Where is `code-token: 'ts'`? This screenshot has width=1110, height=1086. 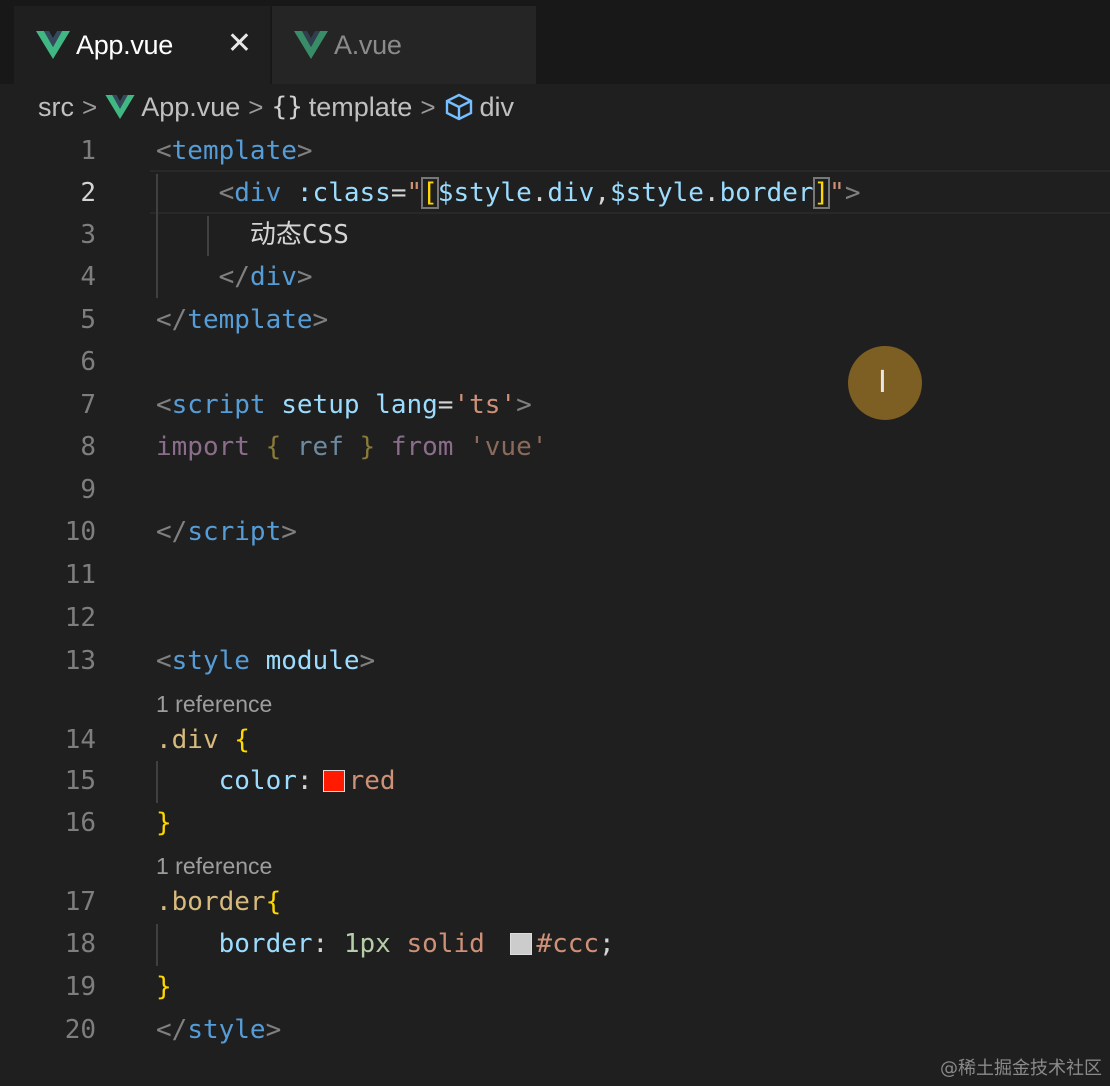 code-token: 'ts' is located at coordinates (485, 405).